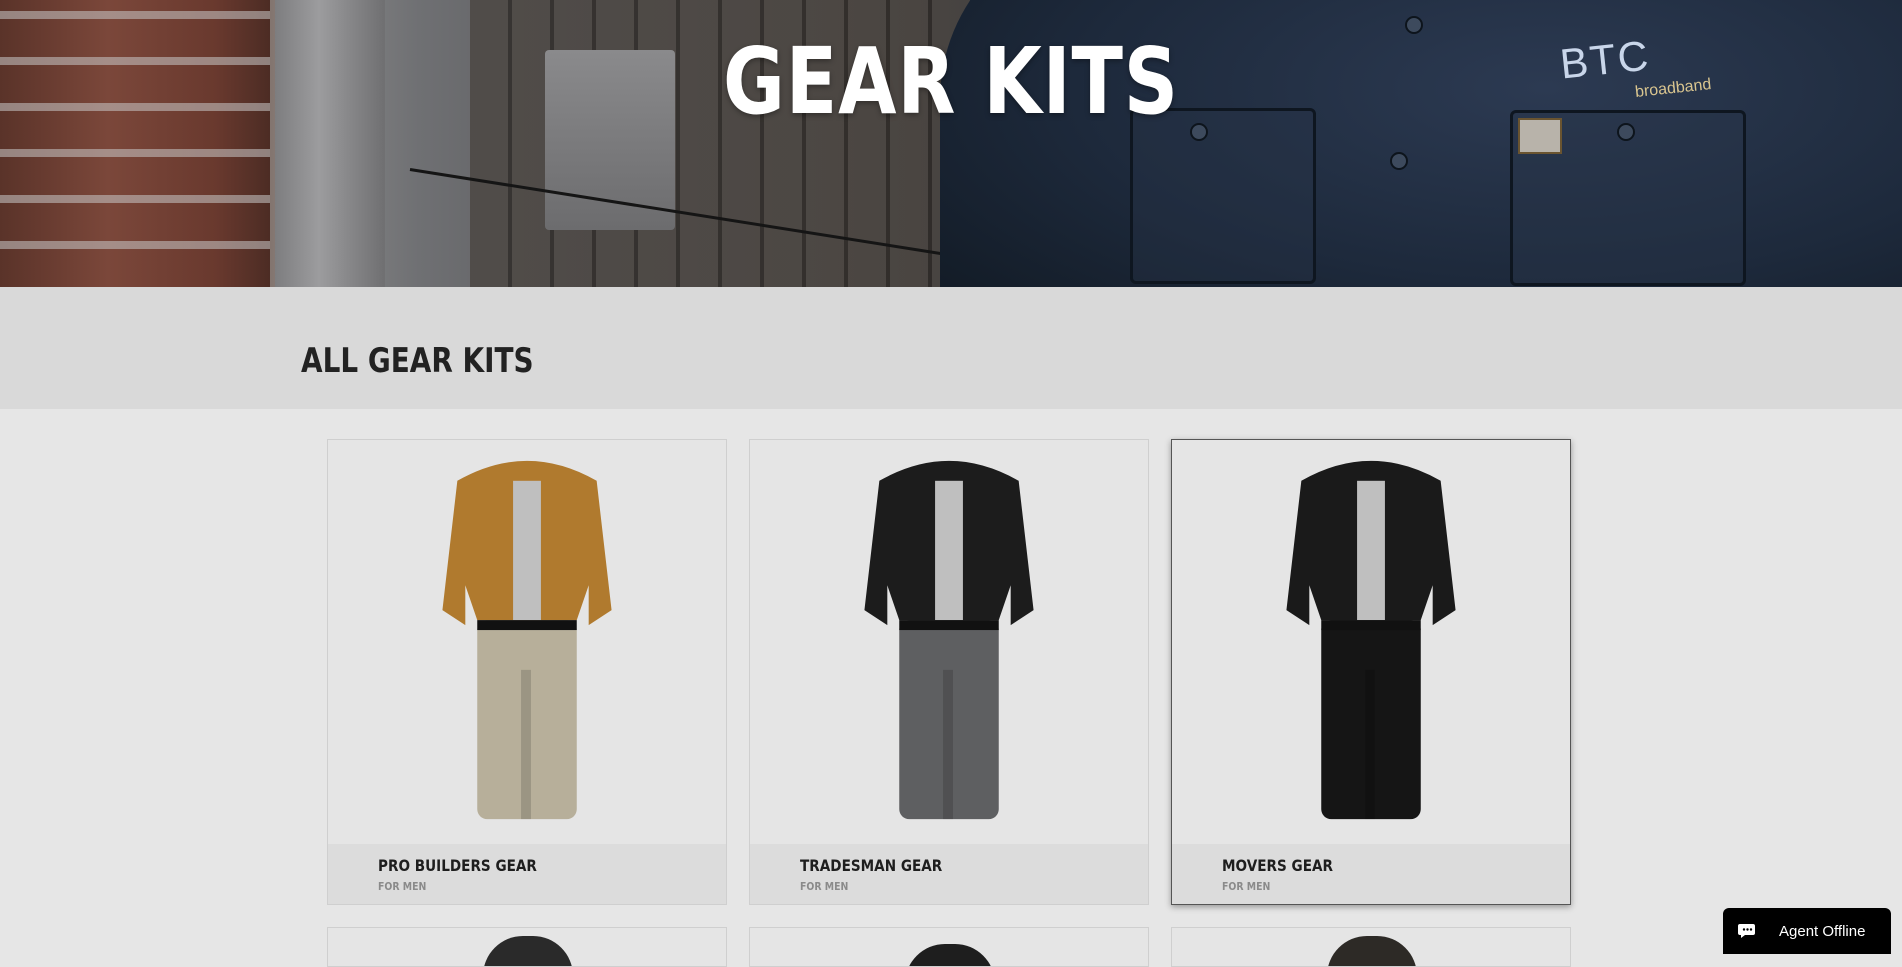 The width and height of the screenshot is (1902, 967). I want to click on kit-image-tradesman, so click(949, 640).